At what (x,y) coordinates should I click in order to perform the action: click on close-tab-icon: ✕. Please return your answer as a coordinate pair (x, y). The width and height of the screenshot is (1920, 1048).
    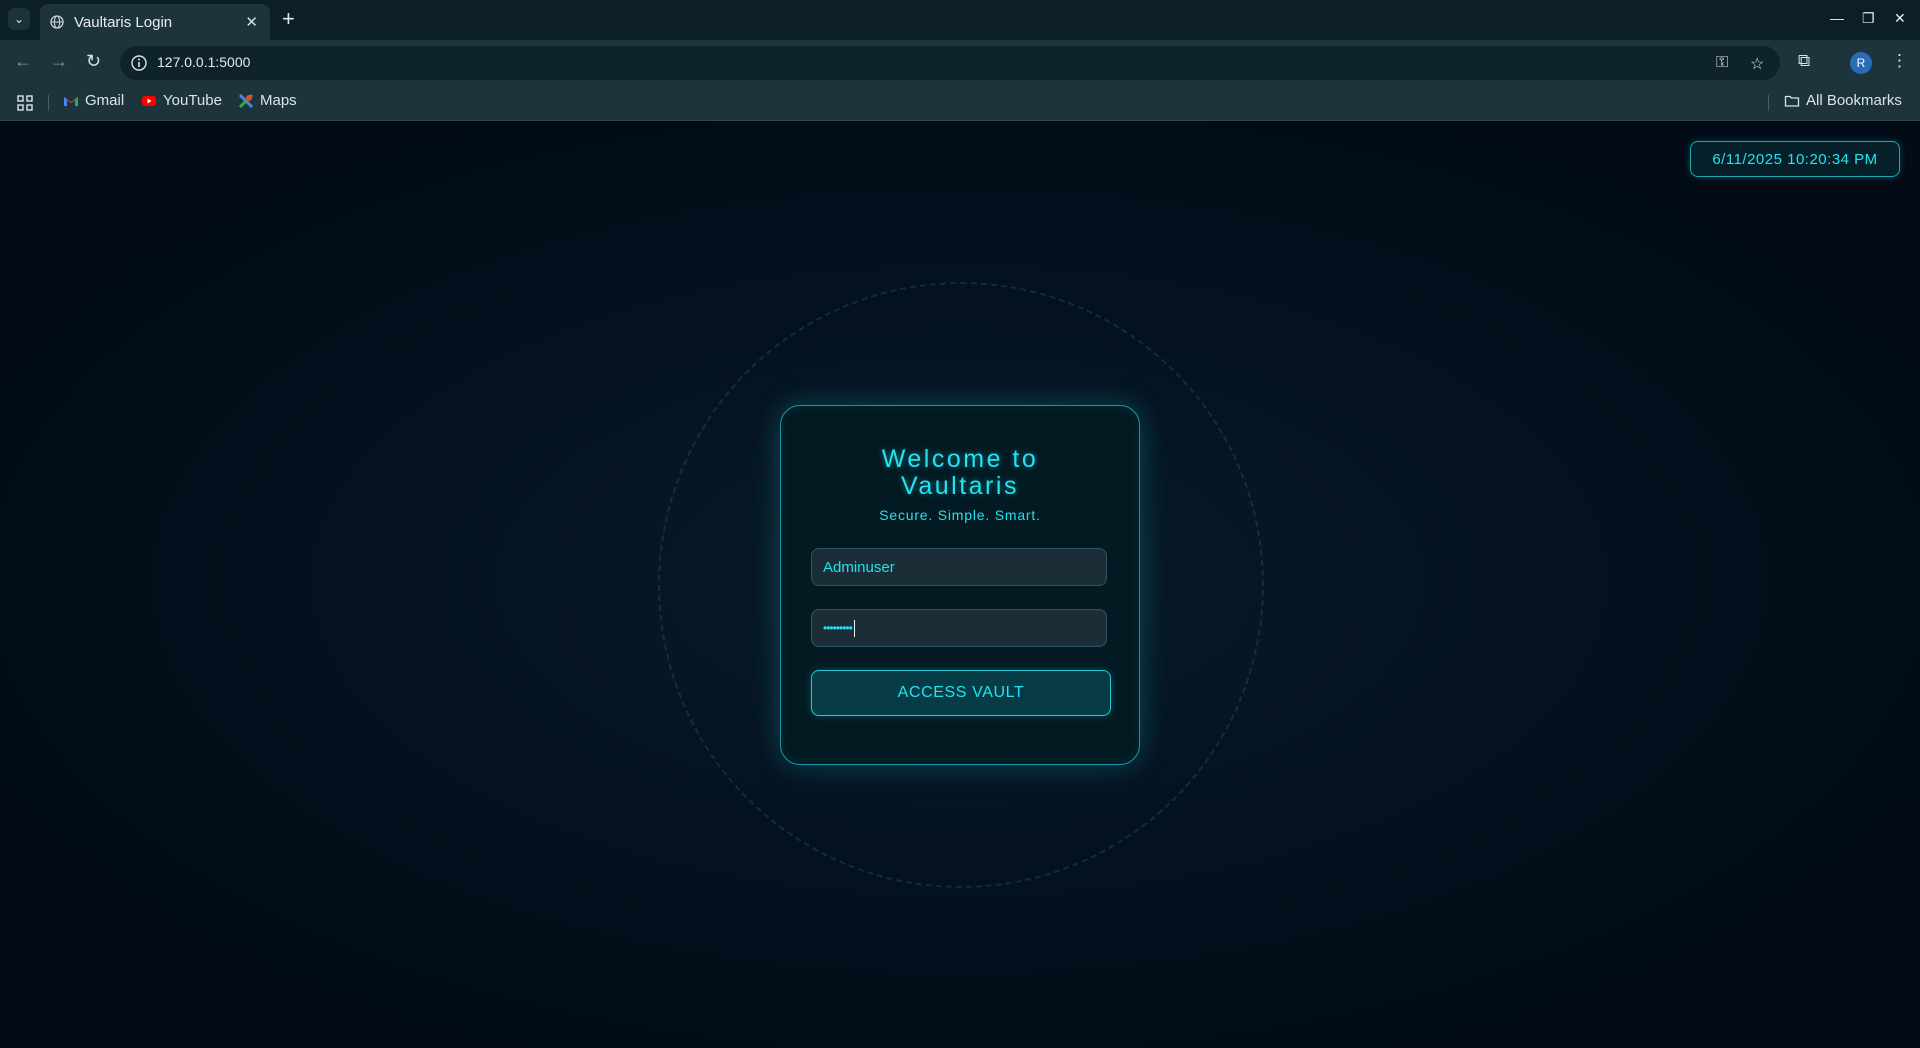
    Looking at the image, I should click on (251, 22).